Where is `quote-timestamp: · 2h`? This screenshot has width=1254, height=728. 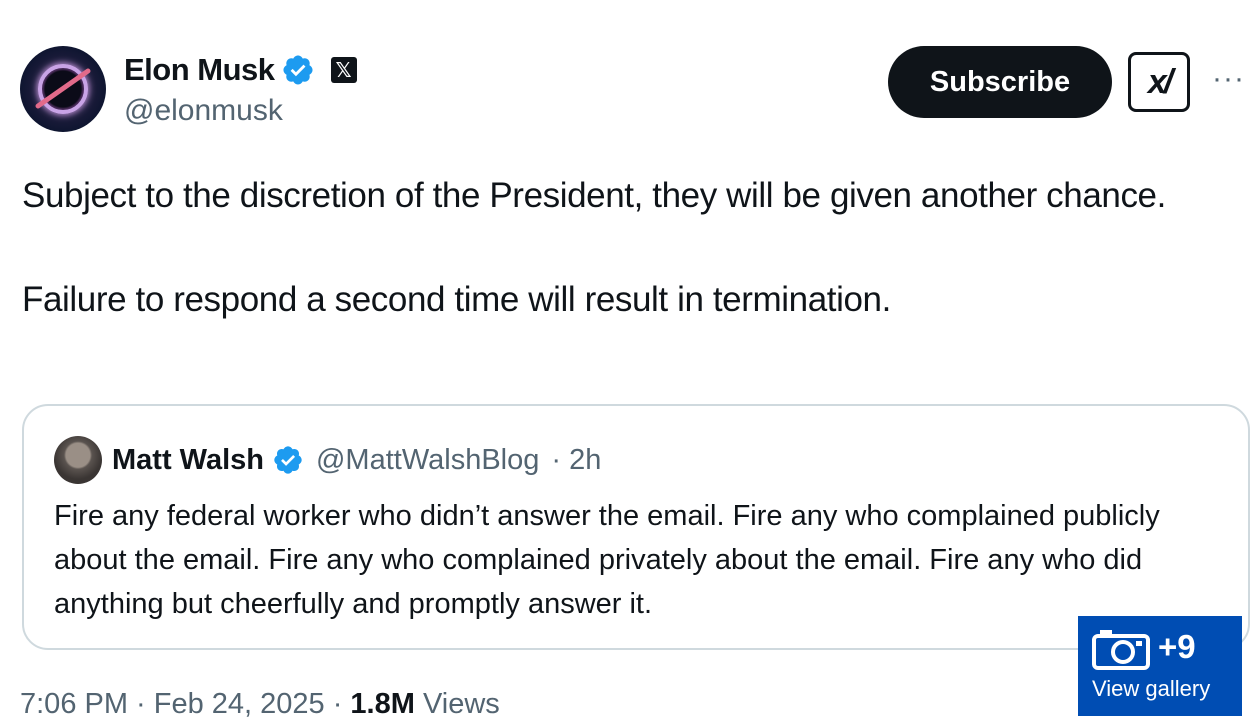 quote-timestamp: · 2h is located at coordinates (576, 459).